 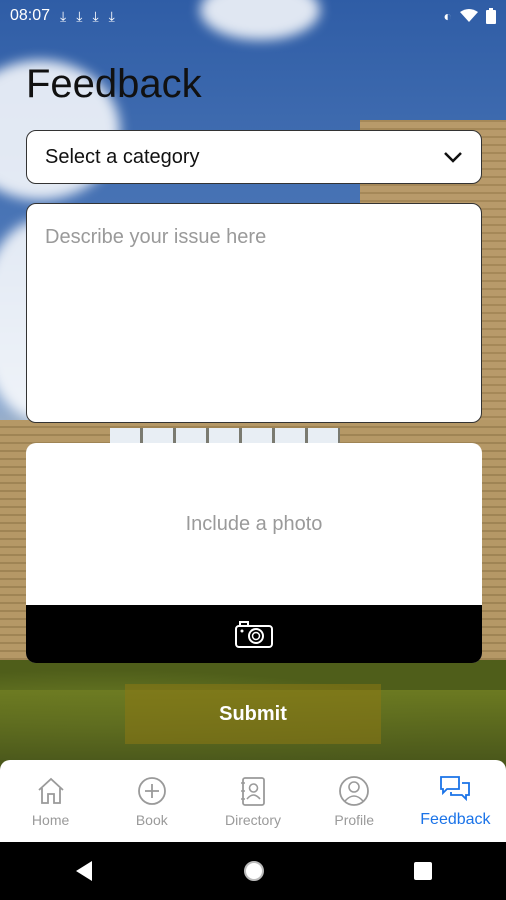 What do you see at coordinates (50, 790) in the screenshot?
I see `home-icon` at bounding box center [50, 790].